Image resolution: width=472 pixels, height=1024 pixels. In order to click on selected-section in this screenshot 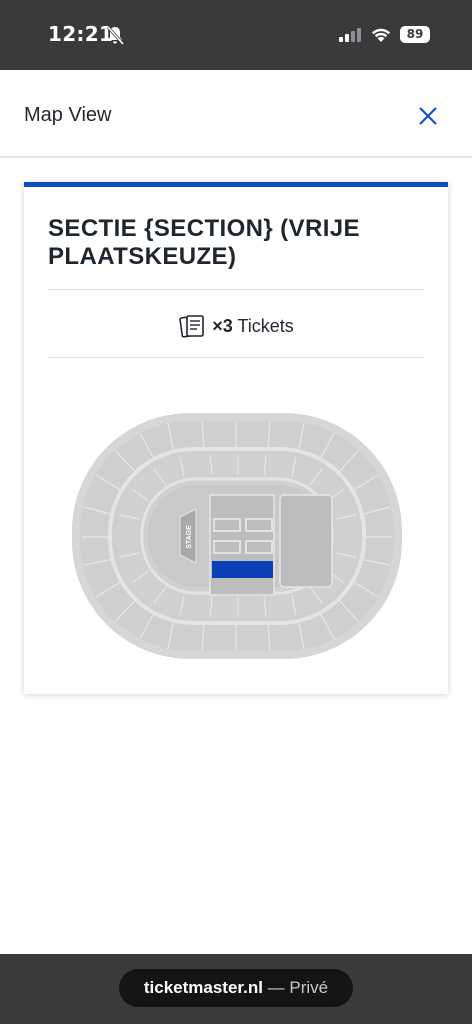, I will do `click(242, 569)`.